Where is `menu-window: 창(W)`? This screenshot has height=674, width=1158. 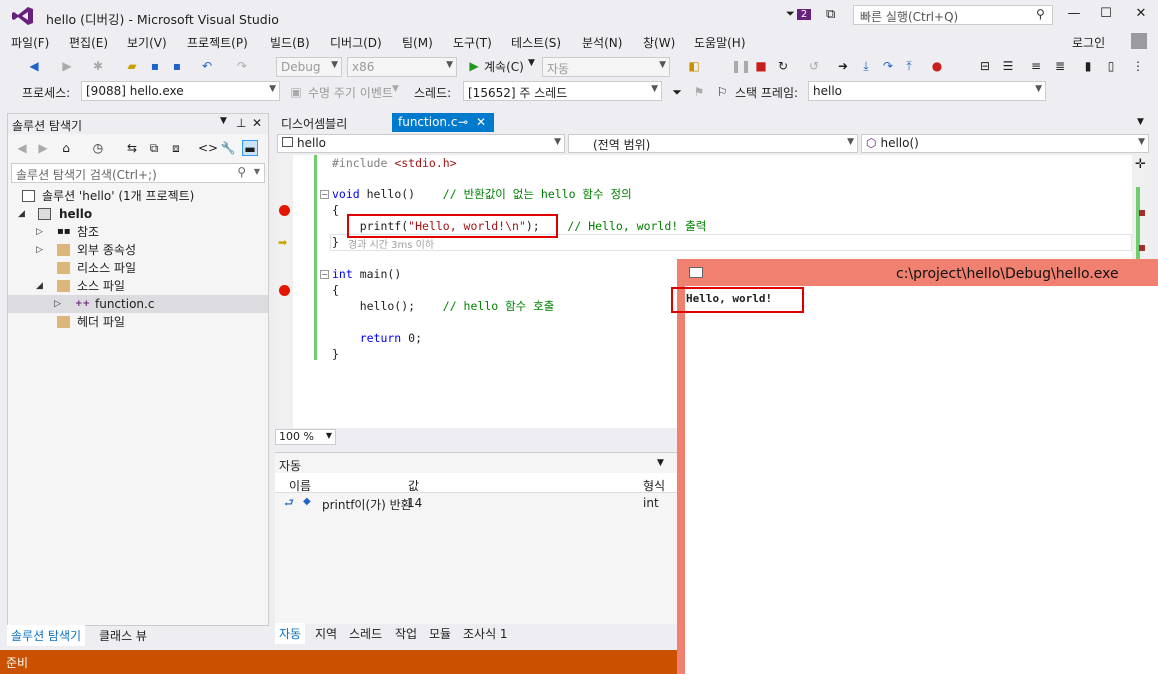 menu-window: 창(W) is located at coordinates (659, 42).